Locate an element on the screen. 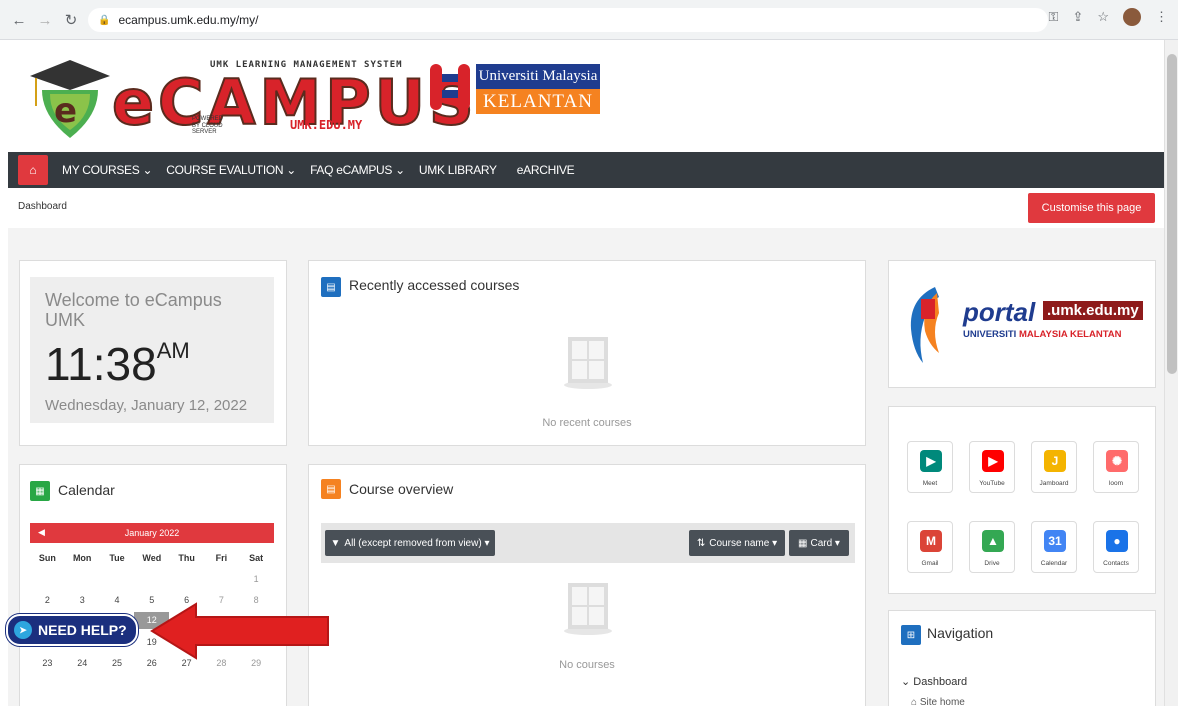 The width and height of the screenshot is (1178, 706). app-tile-youtube: ▶ YouTube is located at coordinates (992, 467).